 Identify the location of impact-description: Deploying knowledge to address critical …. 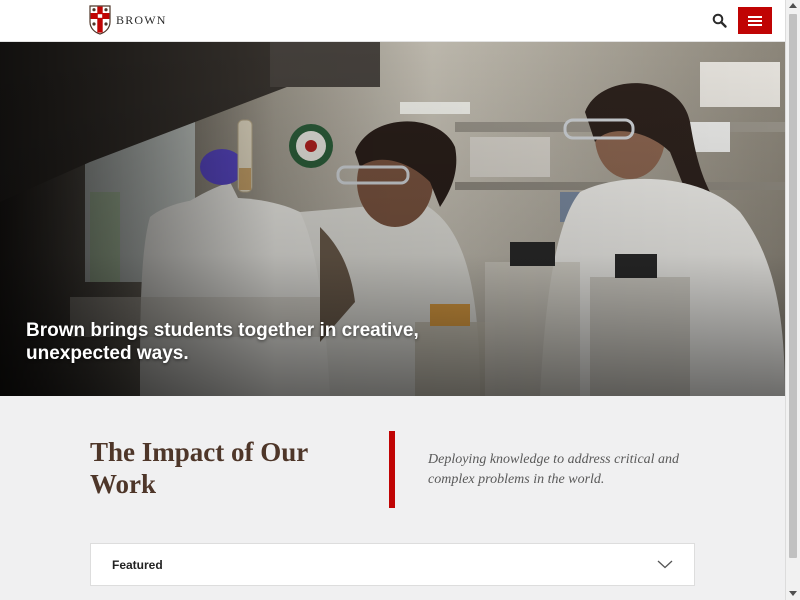
(554, 469).